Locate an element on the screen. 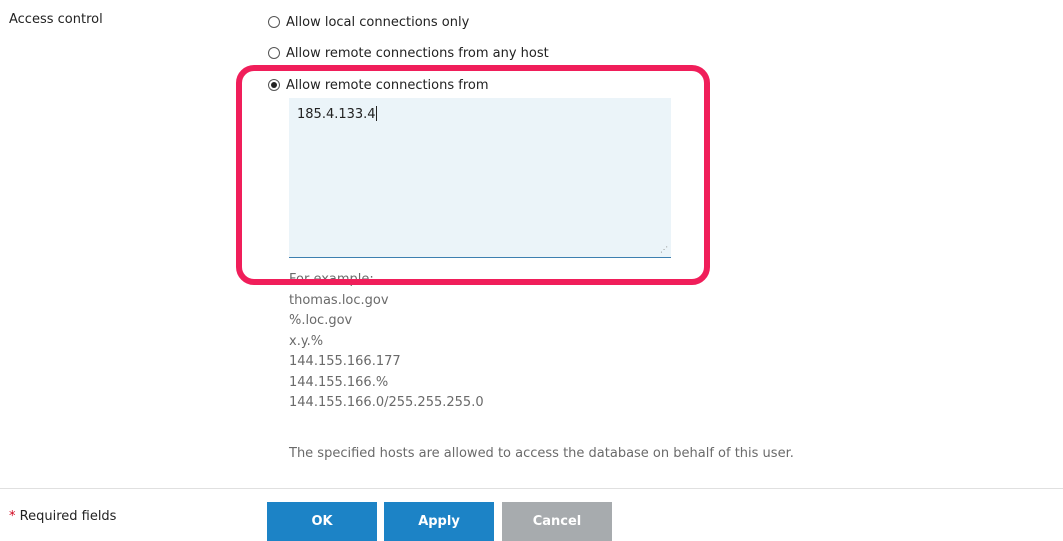 The width and height of the screenshot is (1063, 541). example-item: 144.155.166.0/255.255.255.0 is located at coordinates (386, 402).